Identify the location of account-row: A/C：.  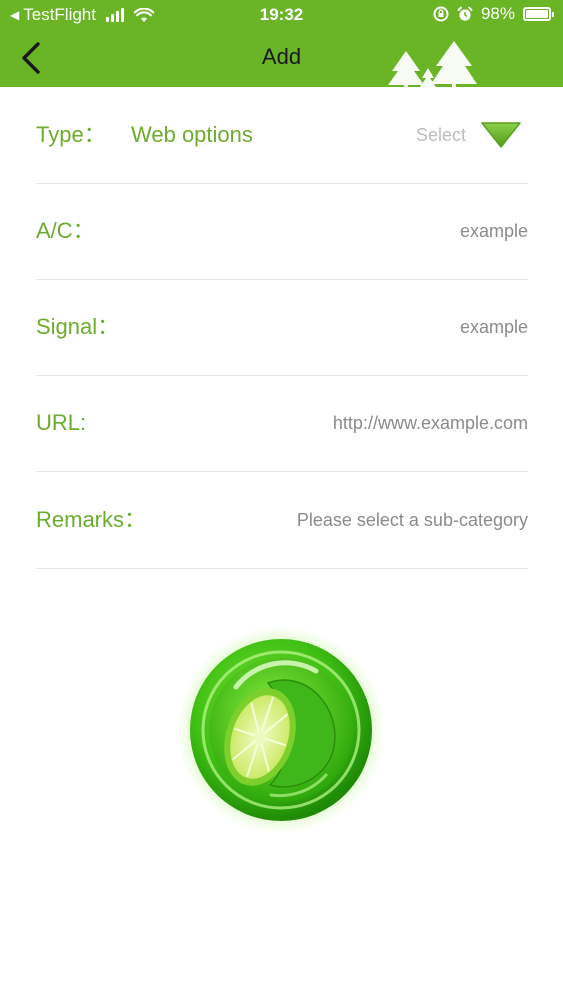
(282, 231).